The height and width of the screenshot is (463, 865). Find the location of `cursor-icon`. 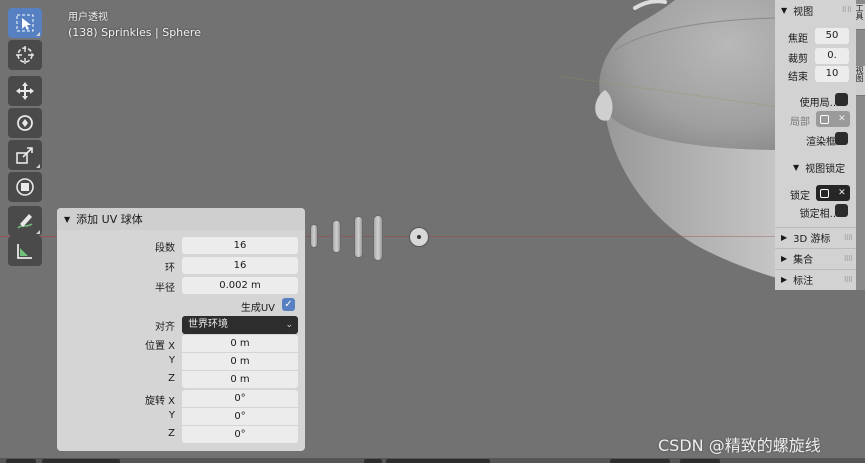

cursor-icon is located at coordinates (25, 55).